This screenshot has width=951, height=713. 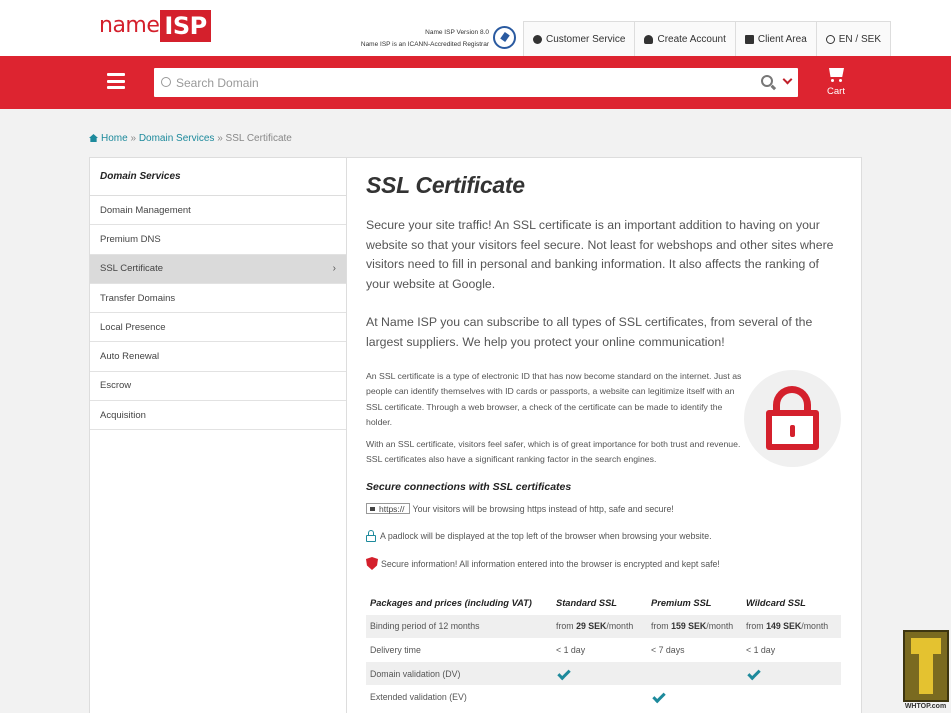 What do you see at coordinates (860, 39) in the screenshot?
I see `nav-label: EN / SEK` at bounding box center [860, 39].